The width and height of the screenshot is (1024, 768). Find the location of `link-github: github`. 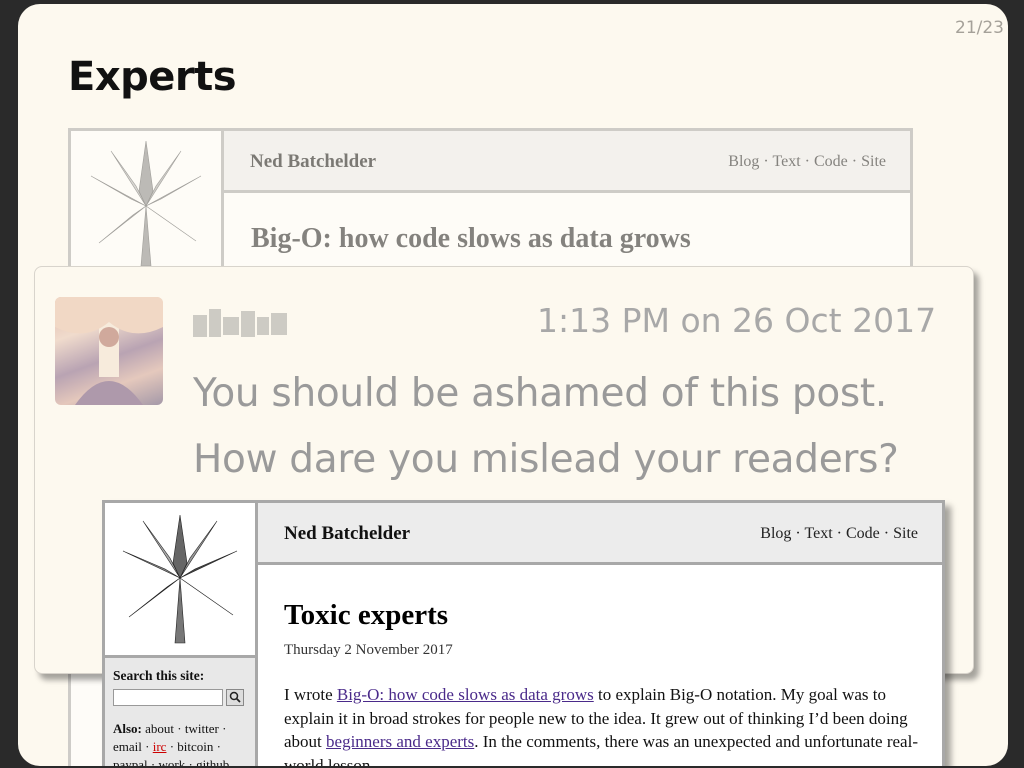

link-github: github is located at coordinates (212, 761).